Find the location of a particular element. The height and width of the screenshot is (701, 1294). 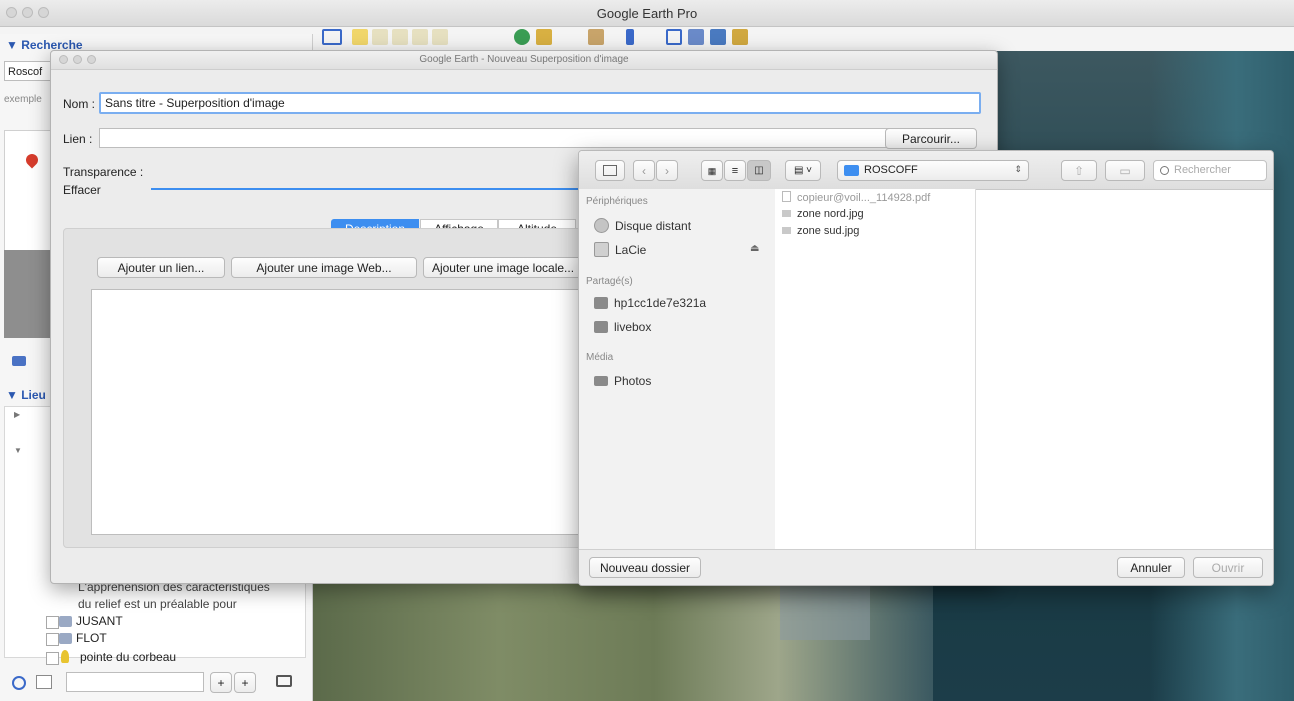

file-name: copieur@voil..._114928.pdf is located at coordinates (864, 198).